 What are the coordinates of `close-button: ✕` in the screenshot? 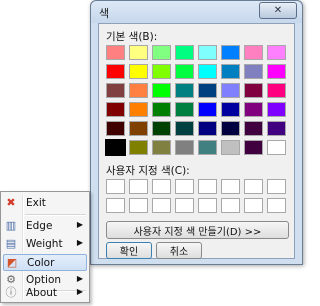 It's located at (278, 10).